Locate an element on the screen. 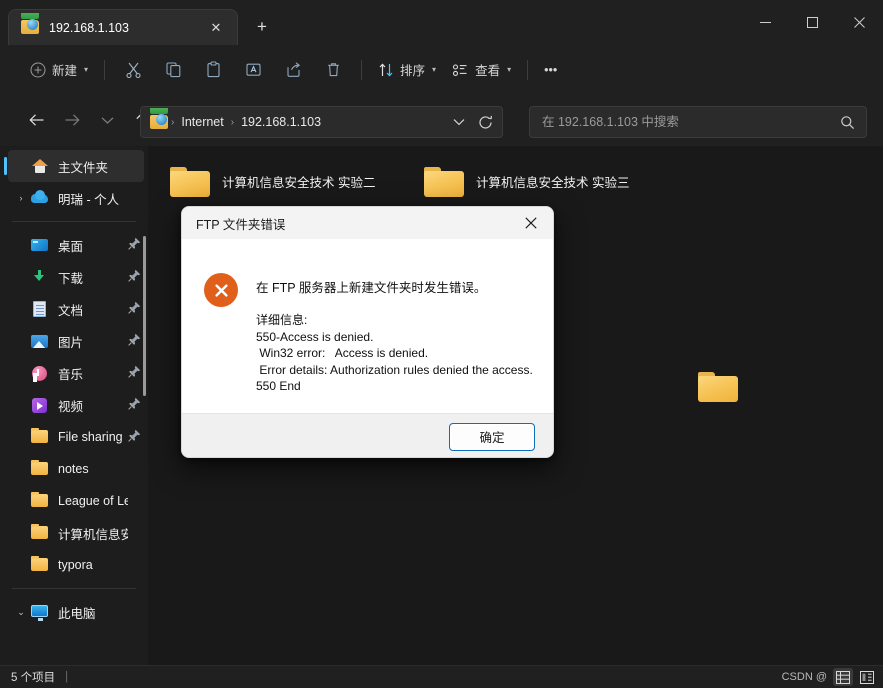 The height and width of the screenshot is (688, 883). tab-192-168-1-103: 192.168.1.103 ✕ is located at coordinates (123, 27).